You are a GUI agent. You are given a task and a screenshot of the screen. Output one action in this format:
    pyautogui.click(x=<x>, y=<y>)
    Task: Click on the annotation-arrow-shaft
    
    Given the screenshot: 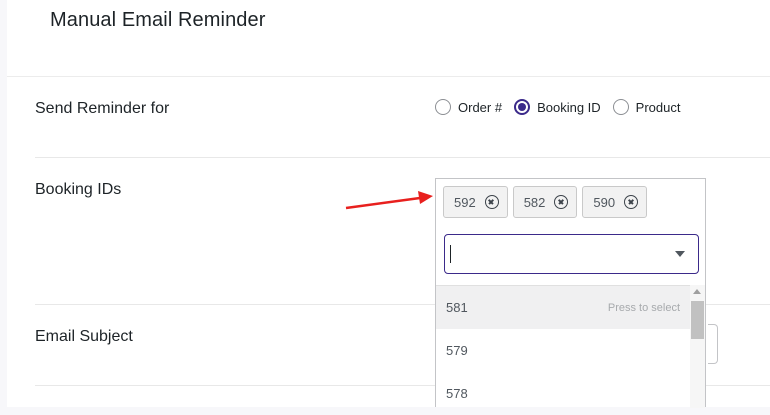 What is the action you would take?
    pyautogui.click(x=383, y=203)
    